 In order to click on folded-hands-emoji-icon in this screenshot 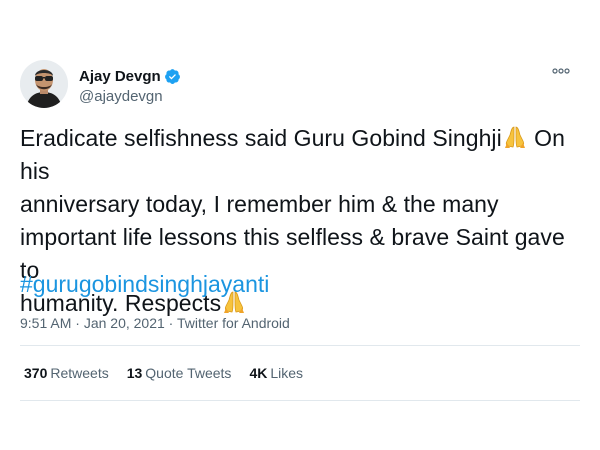, I will do `click(515, 137)`.